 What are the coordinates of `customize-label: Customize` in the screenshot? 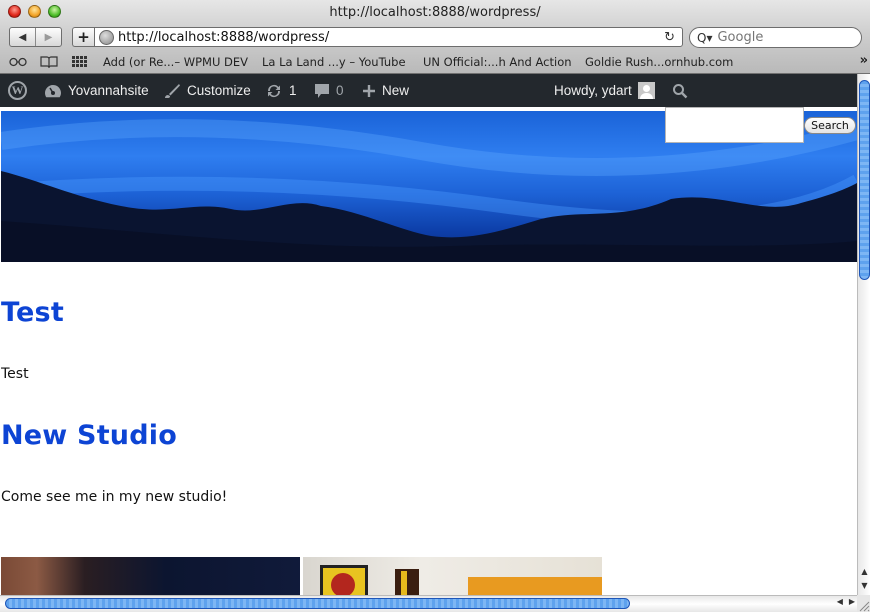 It's located at (219, 90).